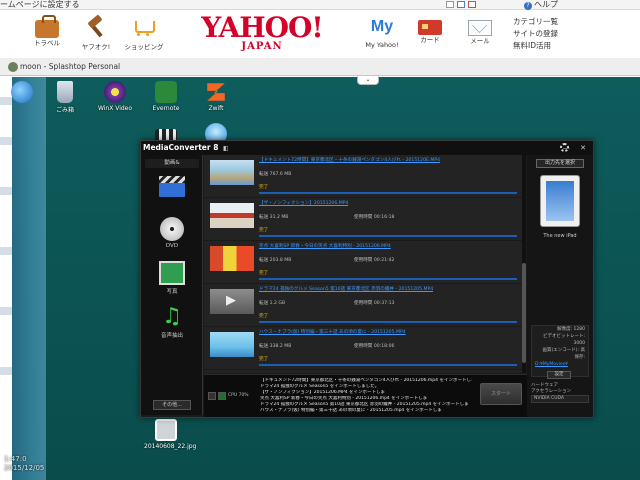 This screenshot has height=480, width=640. What do you see at coordinates (382, 26) in the screenshot?
I see `my-yahoo-icon: My` at bounding box center [382, 26].